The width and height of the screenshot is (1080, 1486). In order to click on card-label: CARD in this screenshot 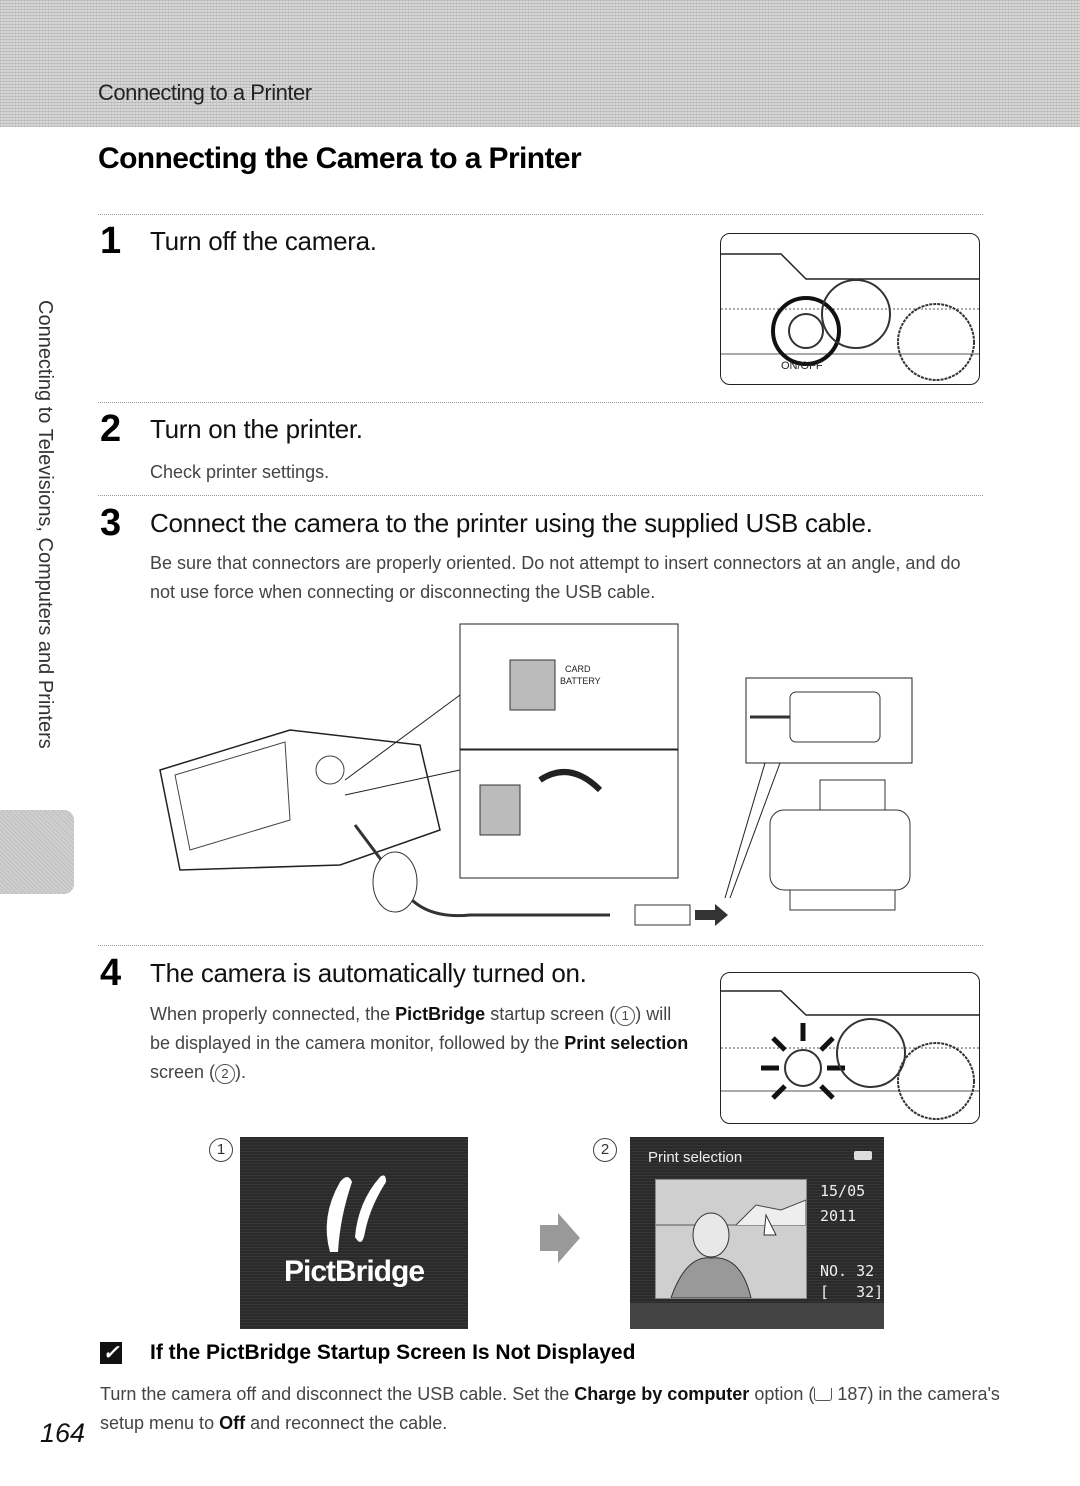, I will do `click(578, 669)`.